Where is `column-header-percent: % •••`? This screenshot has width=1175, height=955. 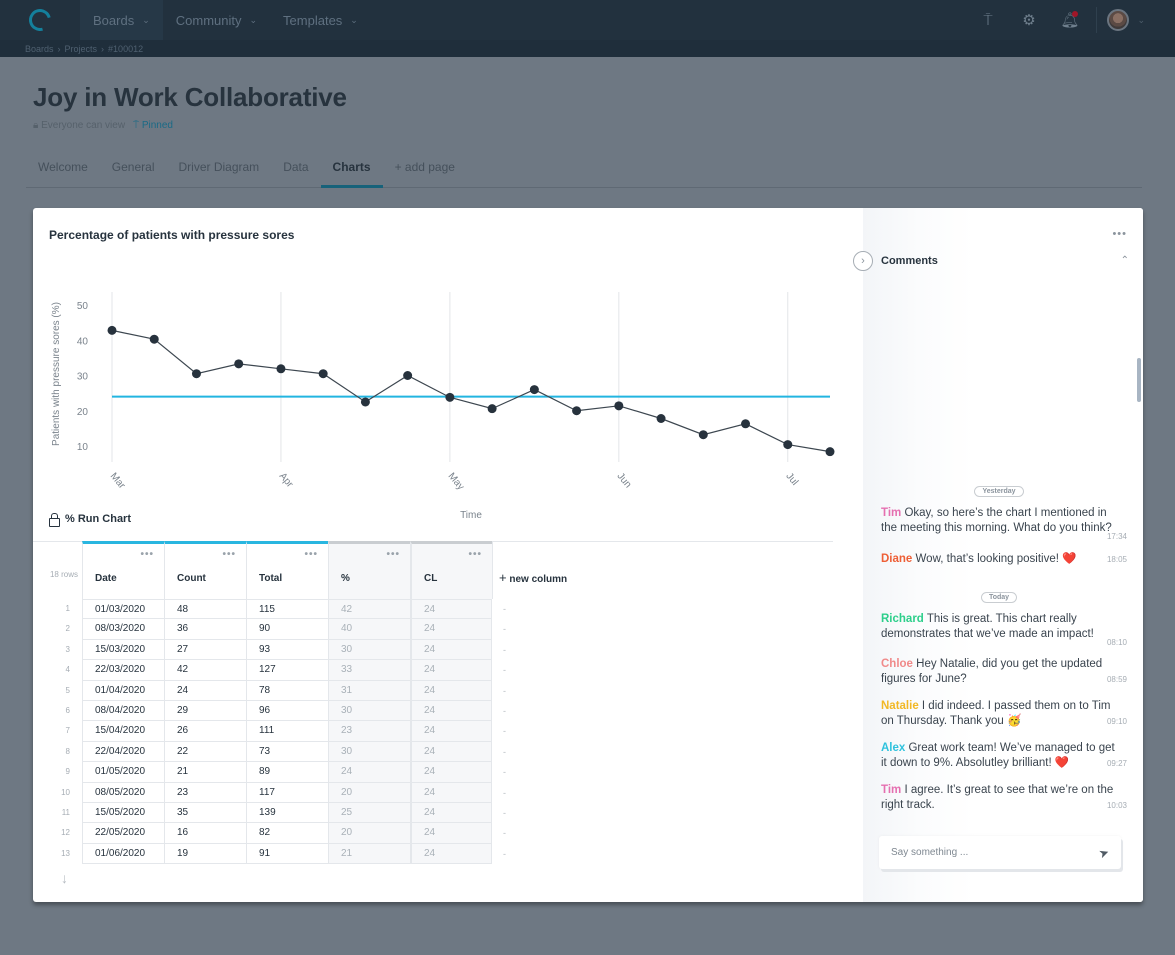 column-header-percent: % ••• is located at coordinates (369, 570).